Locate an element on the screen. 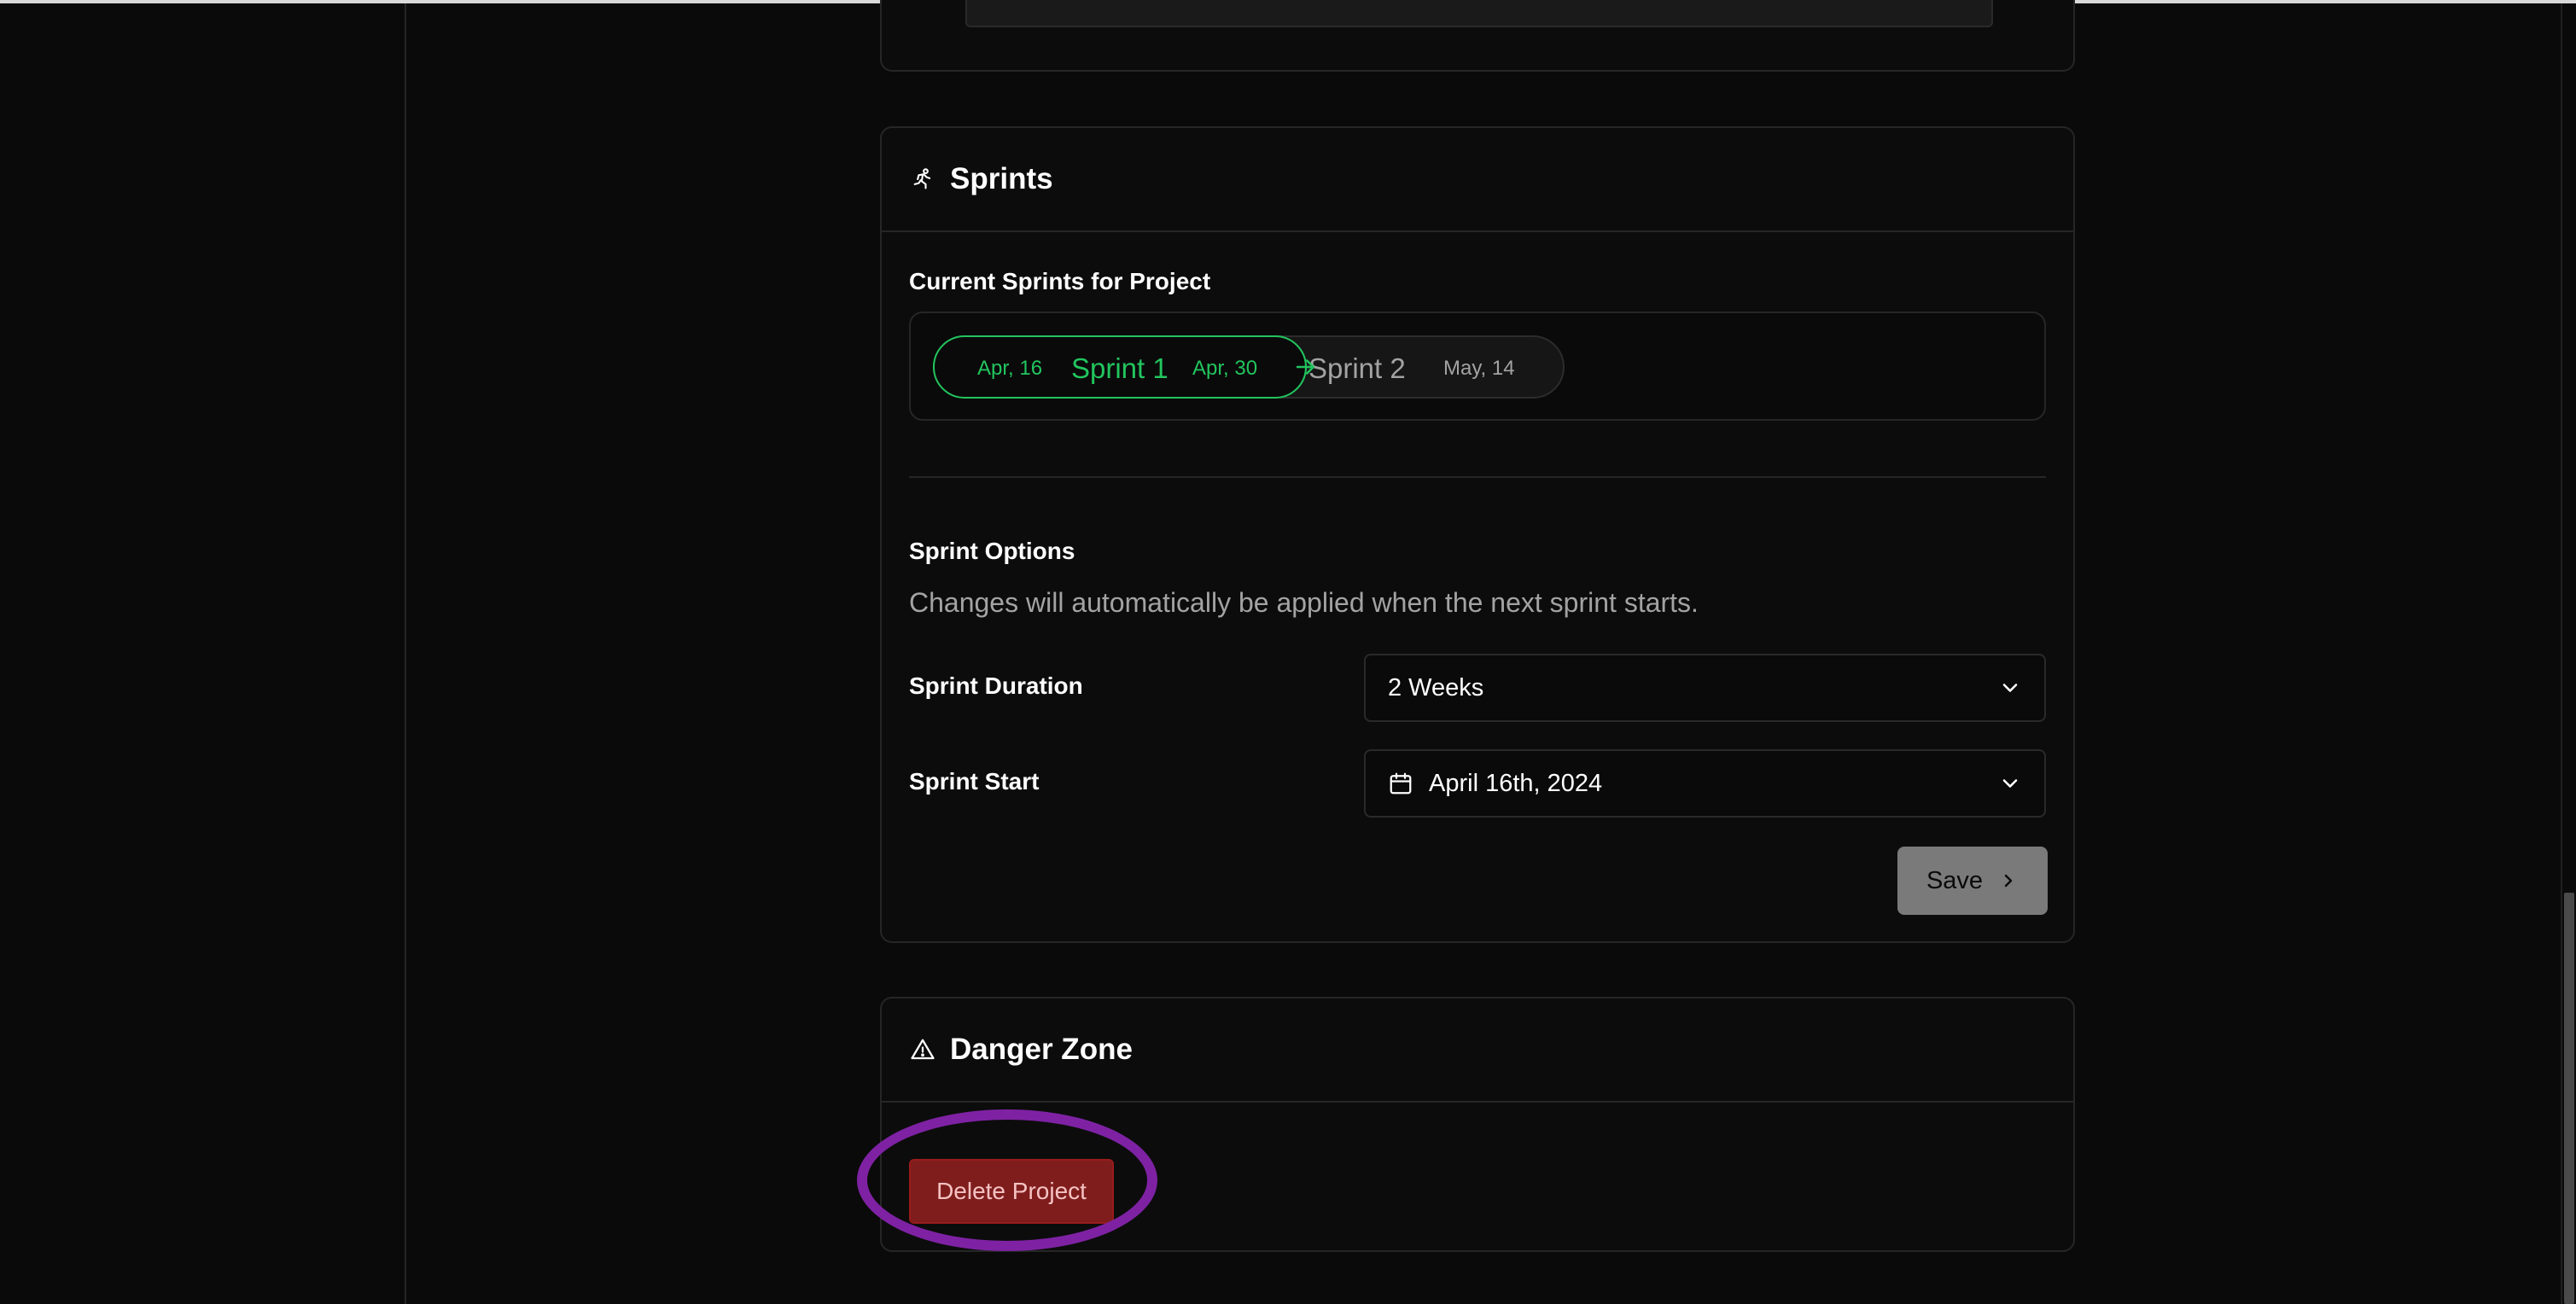 This screenshot has width=2576, height=1304. section-divider is located at coordinates (1477, 477).